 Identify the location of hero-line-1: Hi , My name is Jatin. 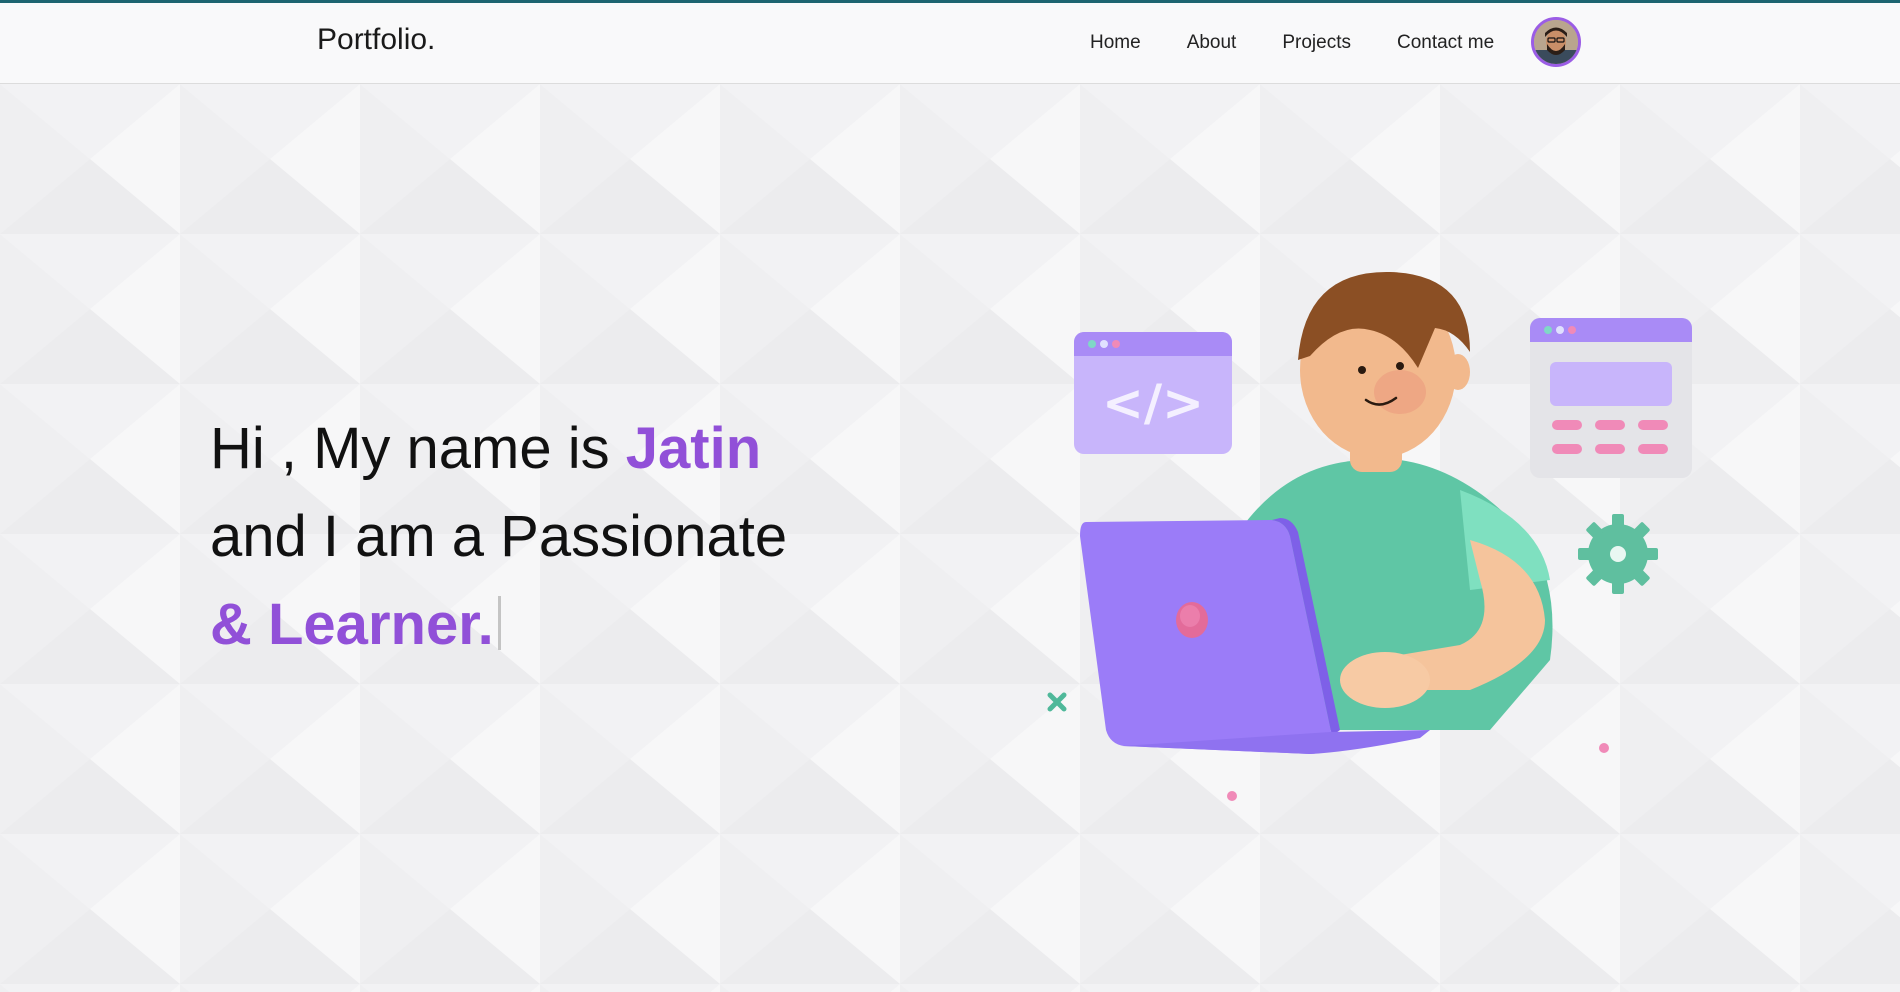
(498, 449).